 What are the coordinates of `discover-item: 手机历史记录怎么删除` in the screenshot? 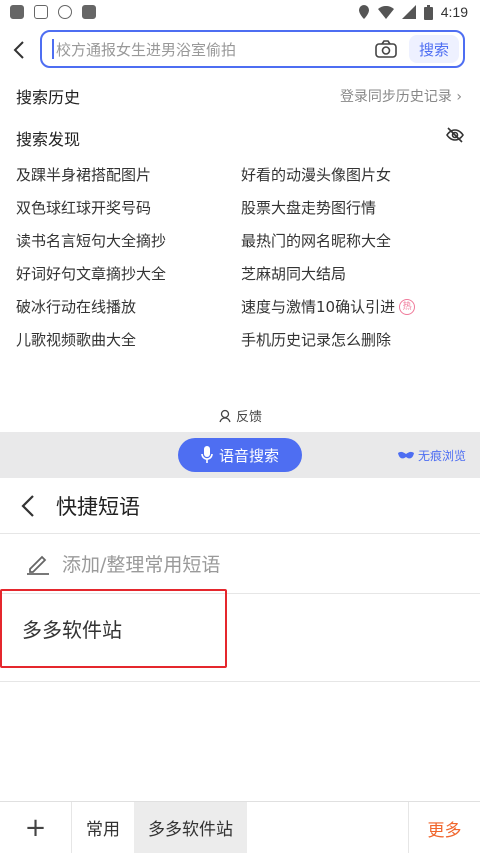 It's located at (353, 339).